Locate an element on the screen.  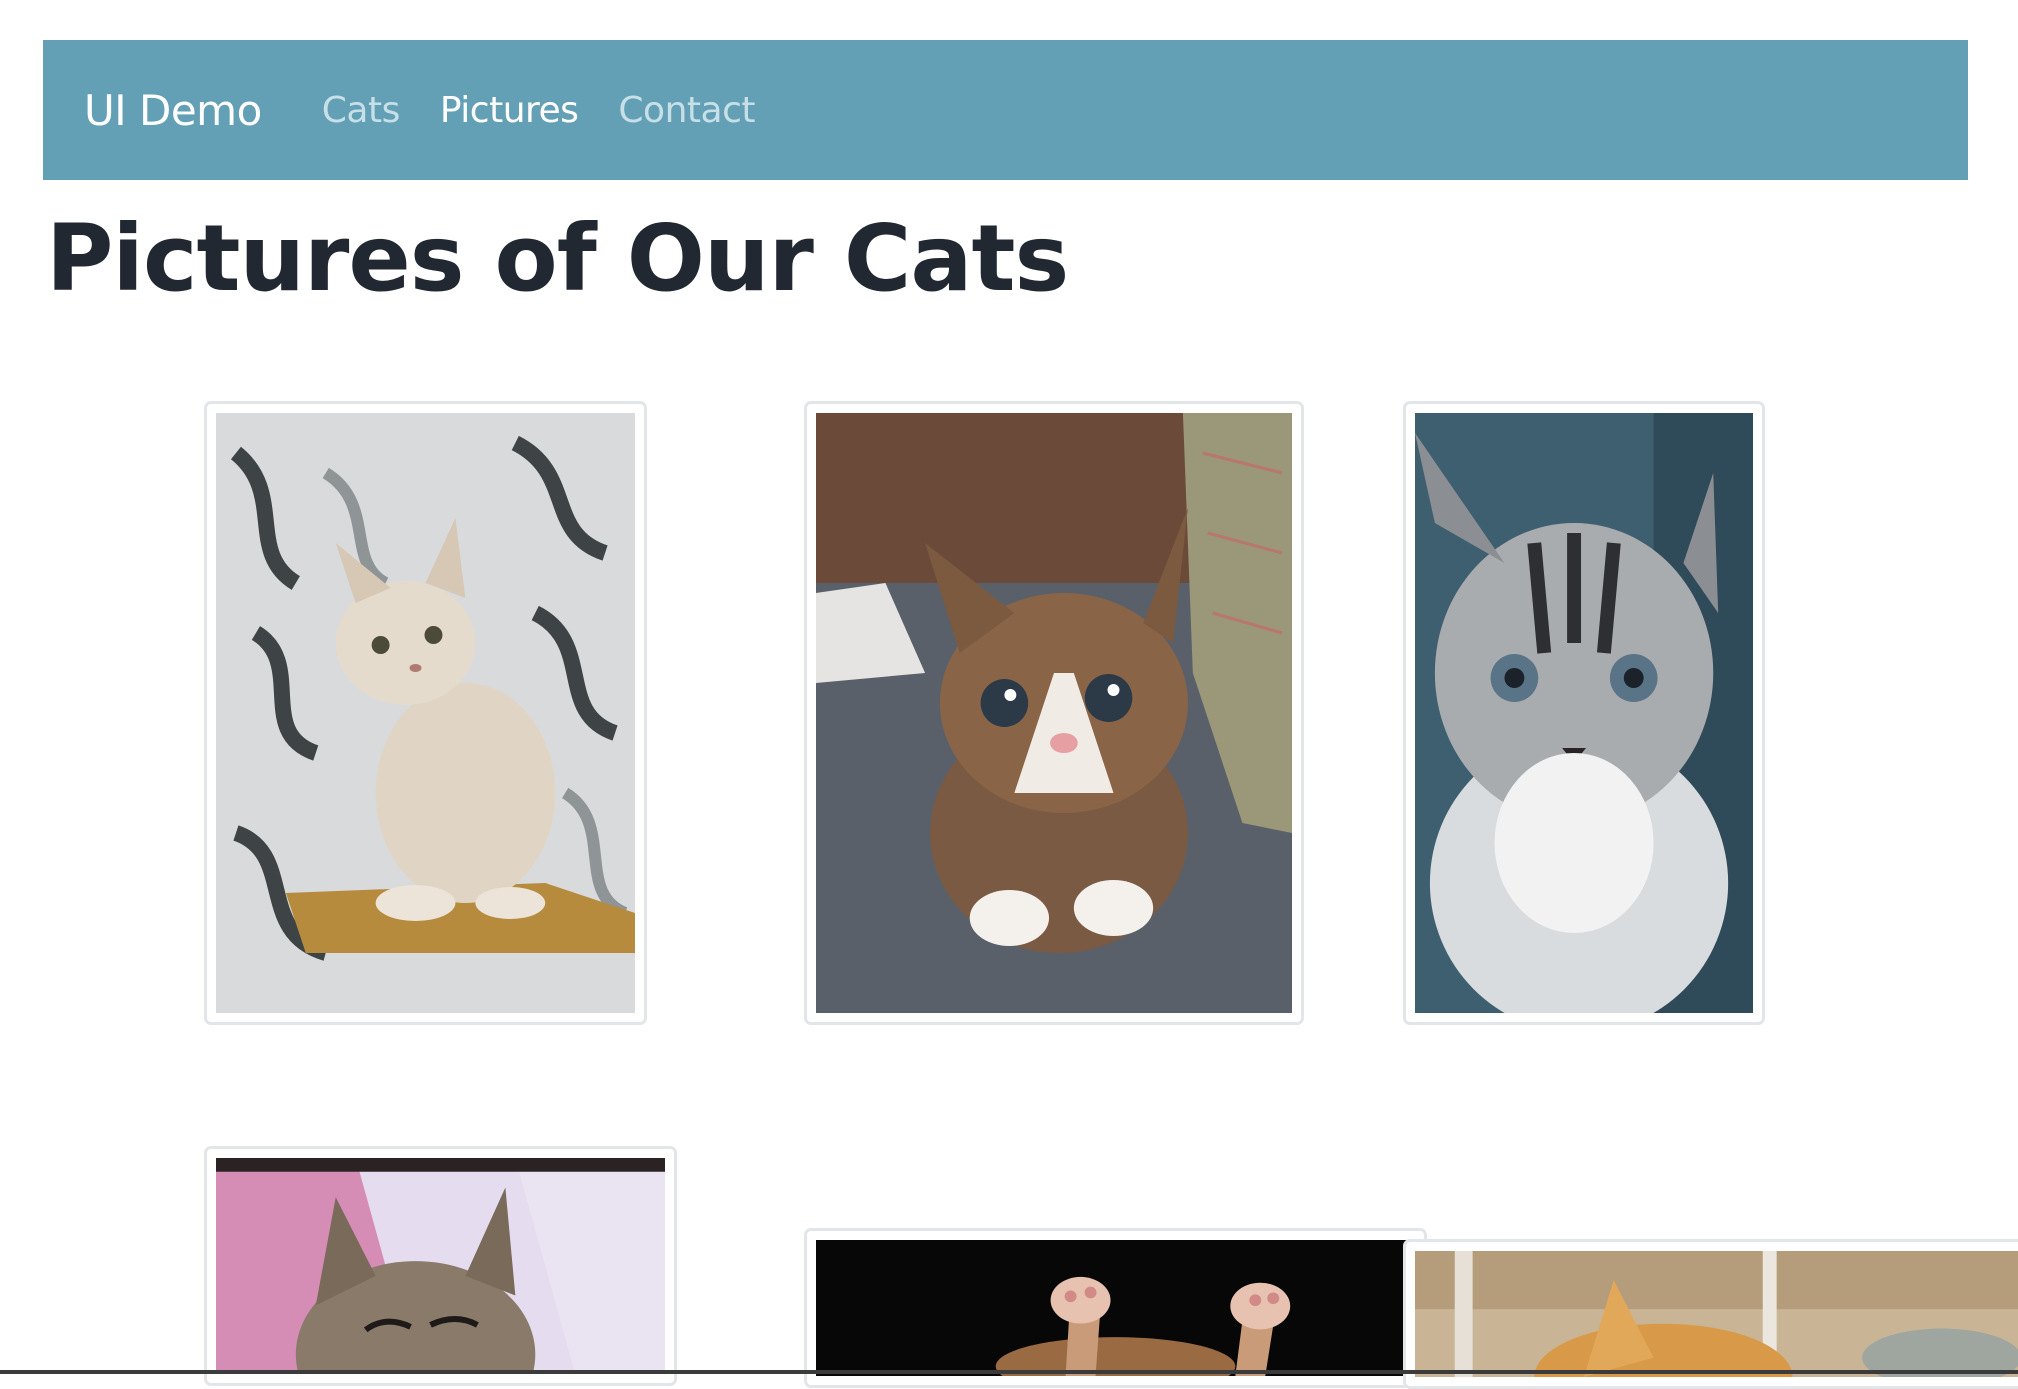
brand-link: UI Demo is located at coordinates (173, 110).